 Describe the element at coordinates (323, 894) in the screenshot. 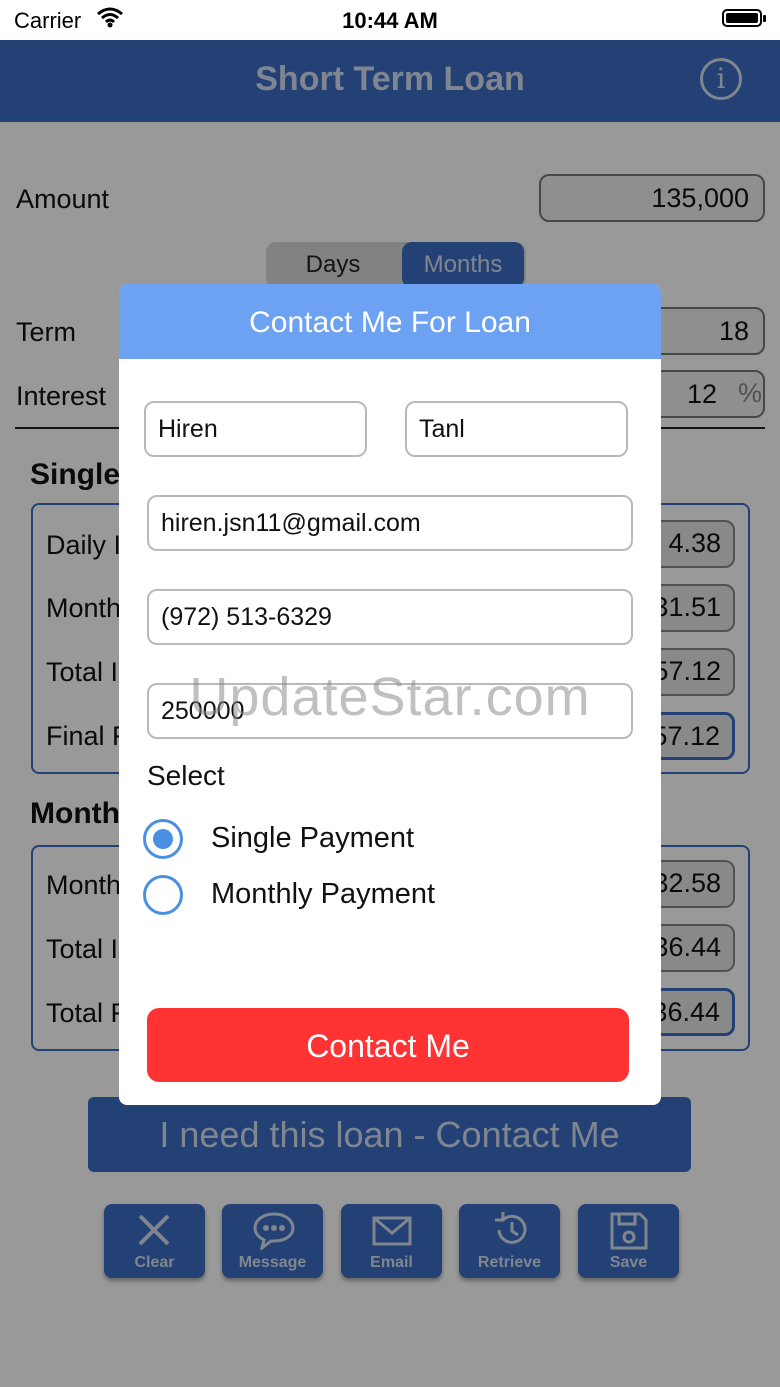

I see `monthly-payment-label: Monthly Payment` at that location.